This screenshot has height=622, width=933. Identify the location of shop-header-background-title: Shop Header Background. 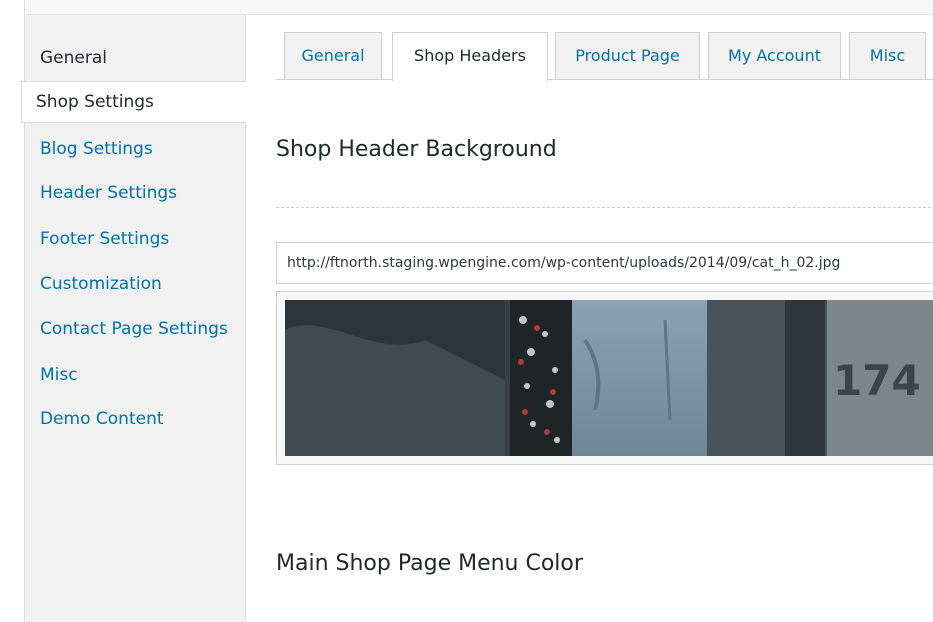
(416, 149).